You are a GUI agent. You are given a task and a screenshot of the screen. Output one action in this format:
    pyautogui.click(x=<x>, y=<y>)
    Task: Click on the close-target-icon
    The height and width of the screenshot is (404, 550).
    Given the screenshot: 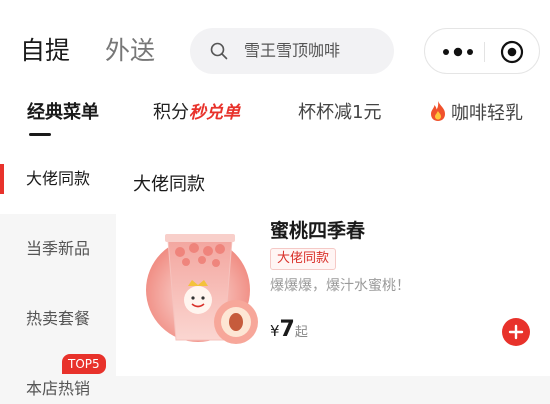 What is the action you would take?
    pyautogui.click(x=512, y=52)
    